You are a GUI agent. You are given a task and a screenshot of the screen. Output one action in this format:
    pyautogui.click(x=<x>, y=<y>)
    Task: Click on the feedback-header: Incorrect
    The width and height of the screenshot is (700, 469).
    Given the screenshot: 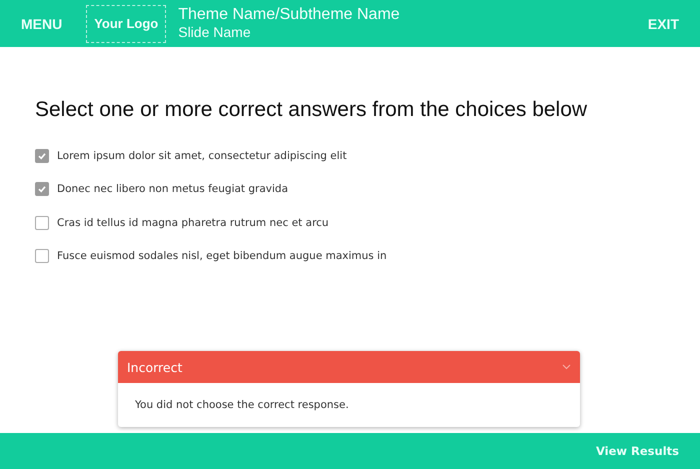 What is the action you would take?
    pyautogui.click(x=349, y=367)
    